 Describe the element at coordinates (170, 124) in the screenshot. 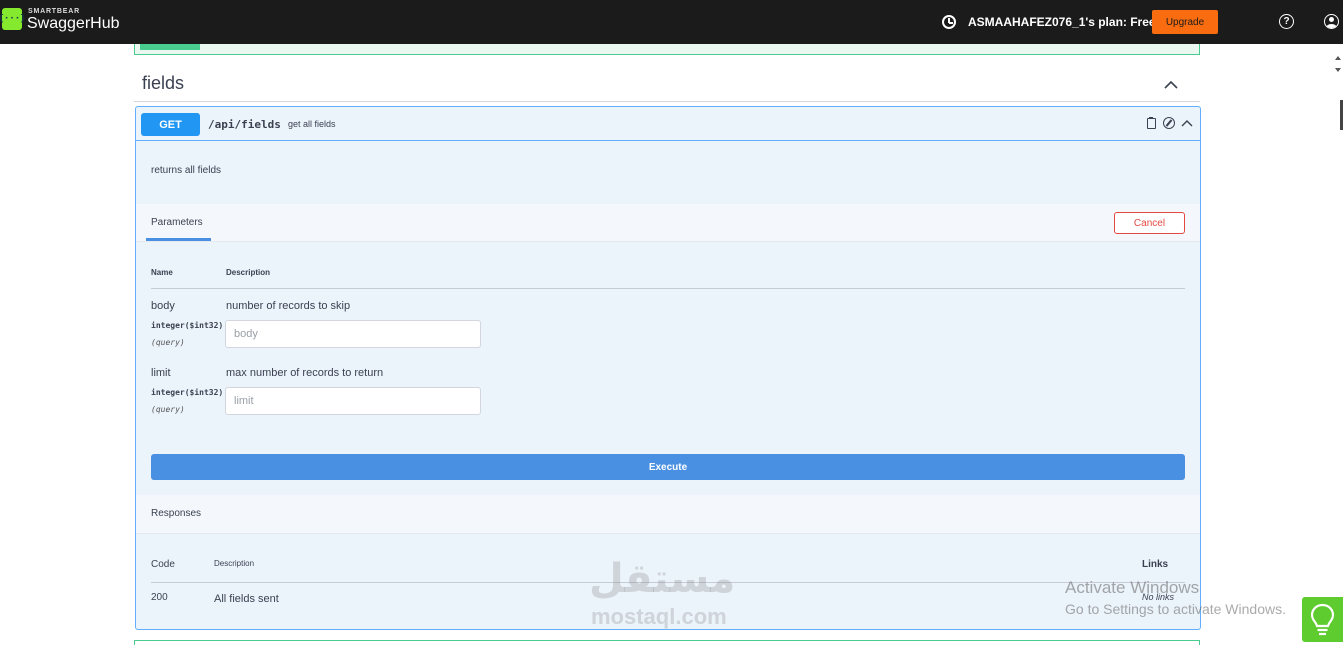

I see `method-badge: GET` at that location.